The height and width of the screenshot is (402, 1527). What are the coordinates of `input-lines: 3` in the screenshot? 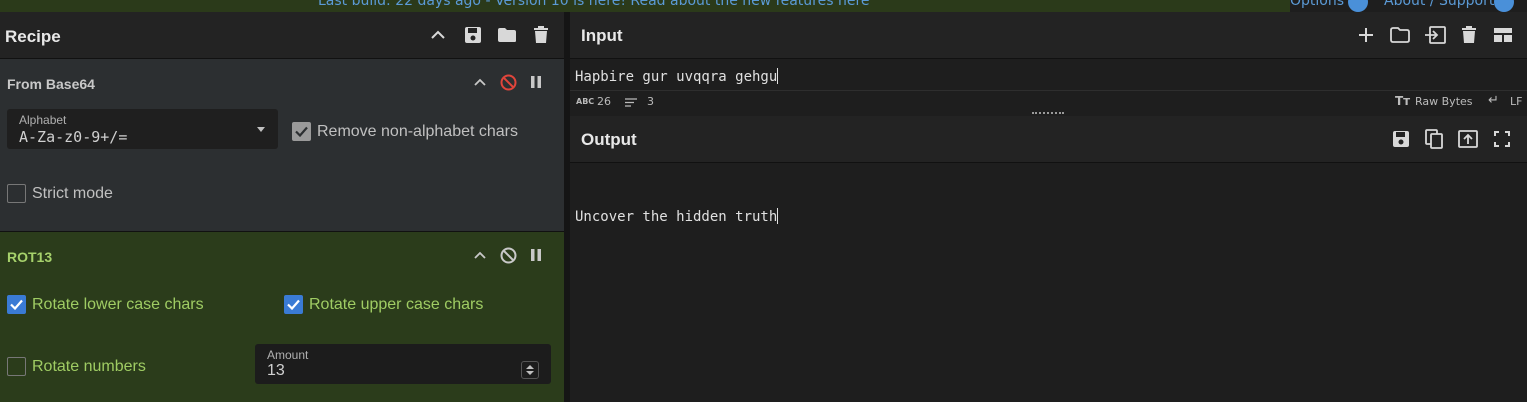 It's located at (650, 101).